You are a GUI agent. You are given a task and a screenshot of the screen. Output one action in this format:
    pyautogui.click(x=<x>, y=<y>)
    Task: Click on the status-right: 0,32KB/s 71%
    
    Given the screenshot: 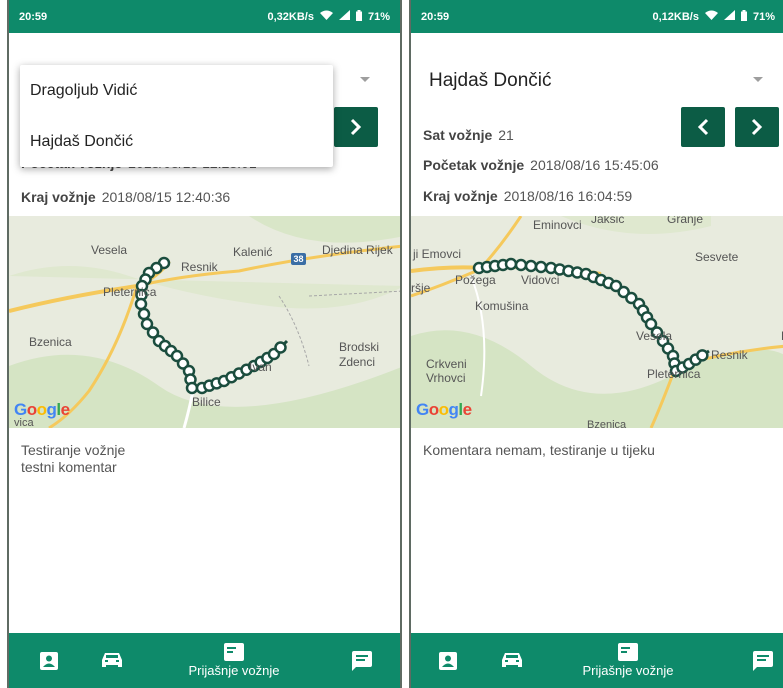 What is the action you would take?
    pyautogui.click(x=328, y=16)
    